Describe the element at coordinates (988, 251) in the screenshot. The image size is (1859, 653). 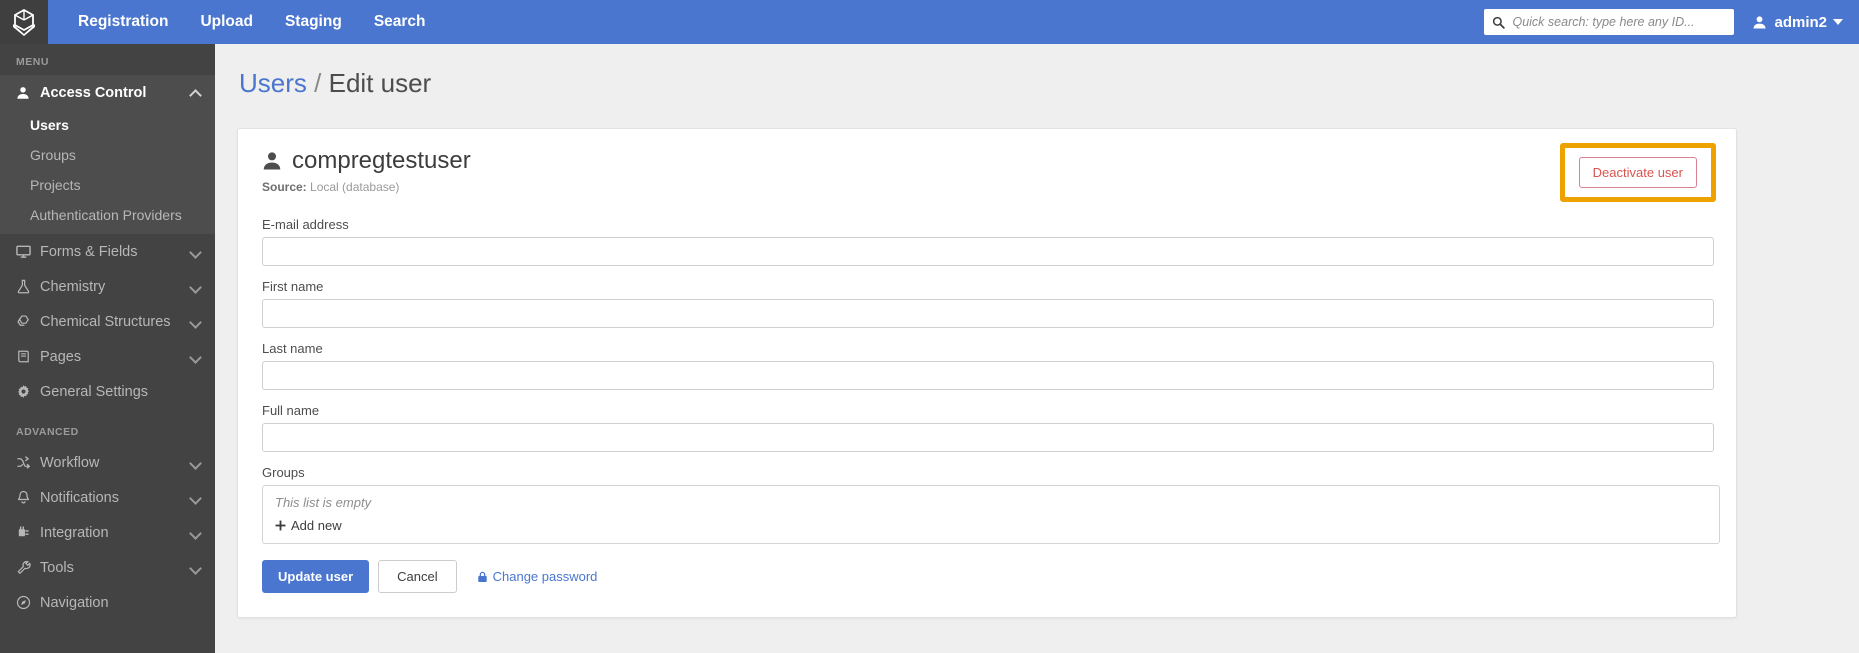
I see `email-field` at that location.